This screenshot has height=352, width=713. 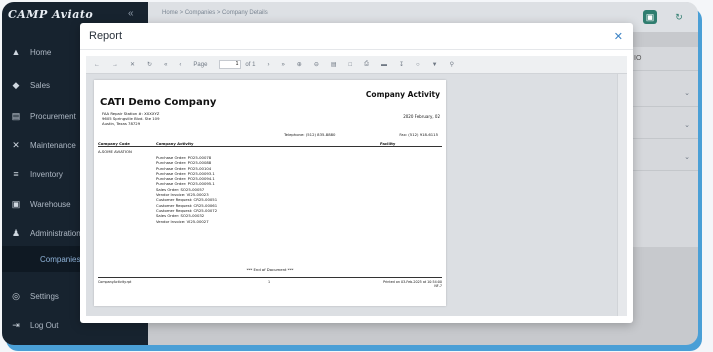 I want to click on layout-icon: ▬, so click(x=384, y=65).